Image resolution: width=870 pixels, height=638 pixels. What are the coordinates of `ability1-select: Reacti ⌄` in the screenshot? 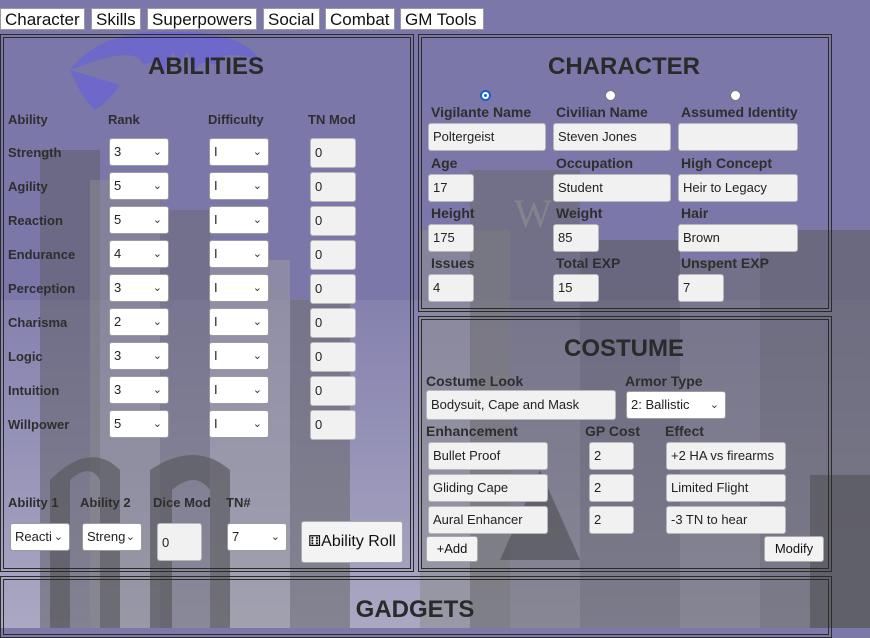 It's located at (40, 537).